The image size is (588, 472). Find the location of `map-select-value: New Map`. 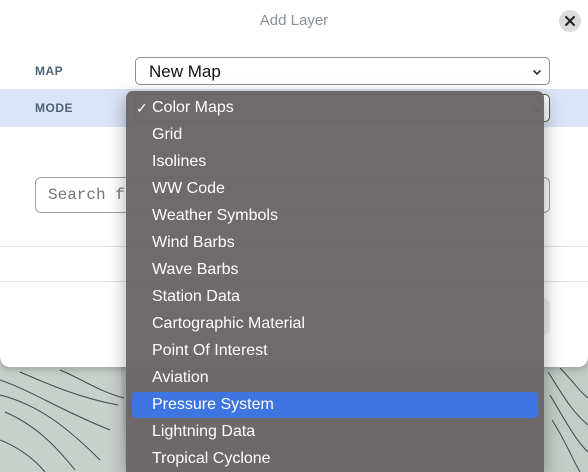

map-select-value: New Map is located at coordinates (185, 71).